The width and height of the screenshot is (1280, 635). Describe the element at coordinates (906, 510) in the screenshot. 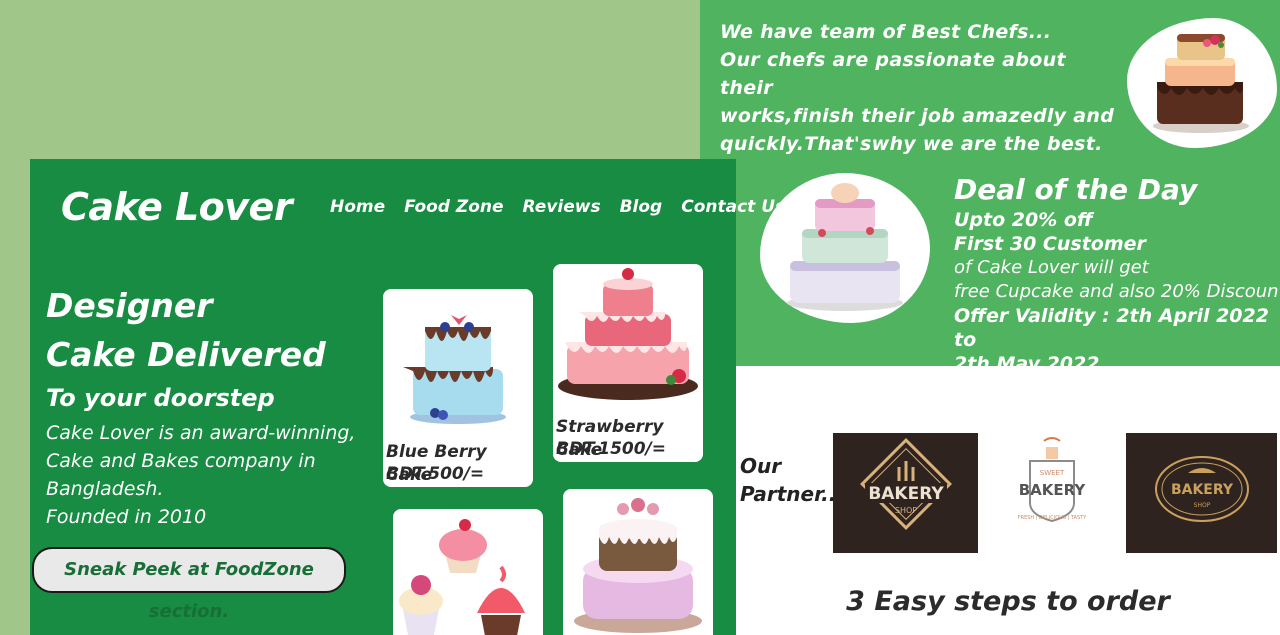

I see `logo1-sub: SHOP` at that location.